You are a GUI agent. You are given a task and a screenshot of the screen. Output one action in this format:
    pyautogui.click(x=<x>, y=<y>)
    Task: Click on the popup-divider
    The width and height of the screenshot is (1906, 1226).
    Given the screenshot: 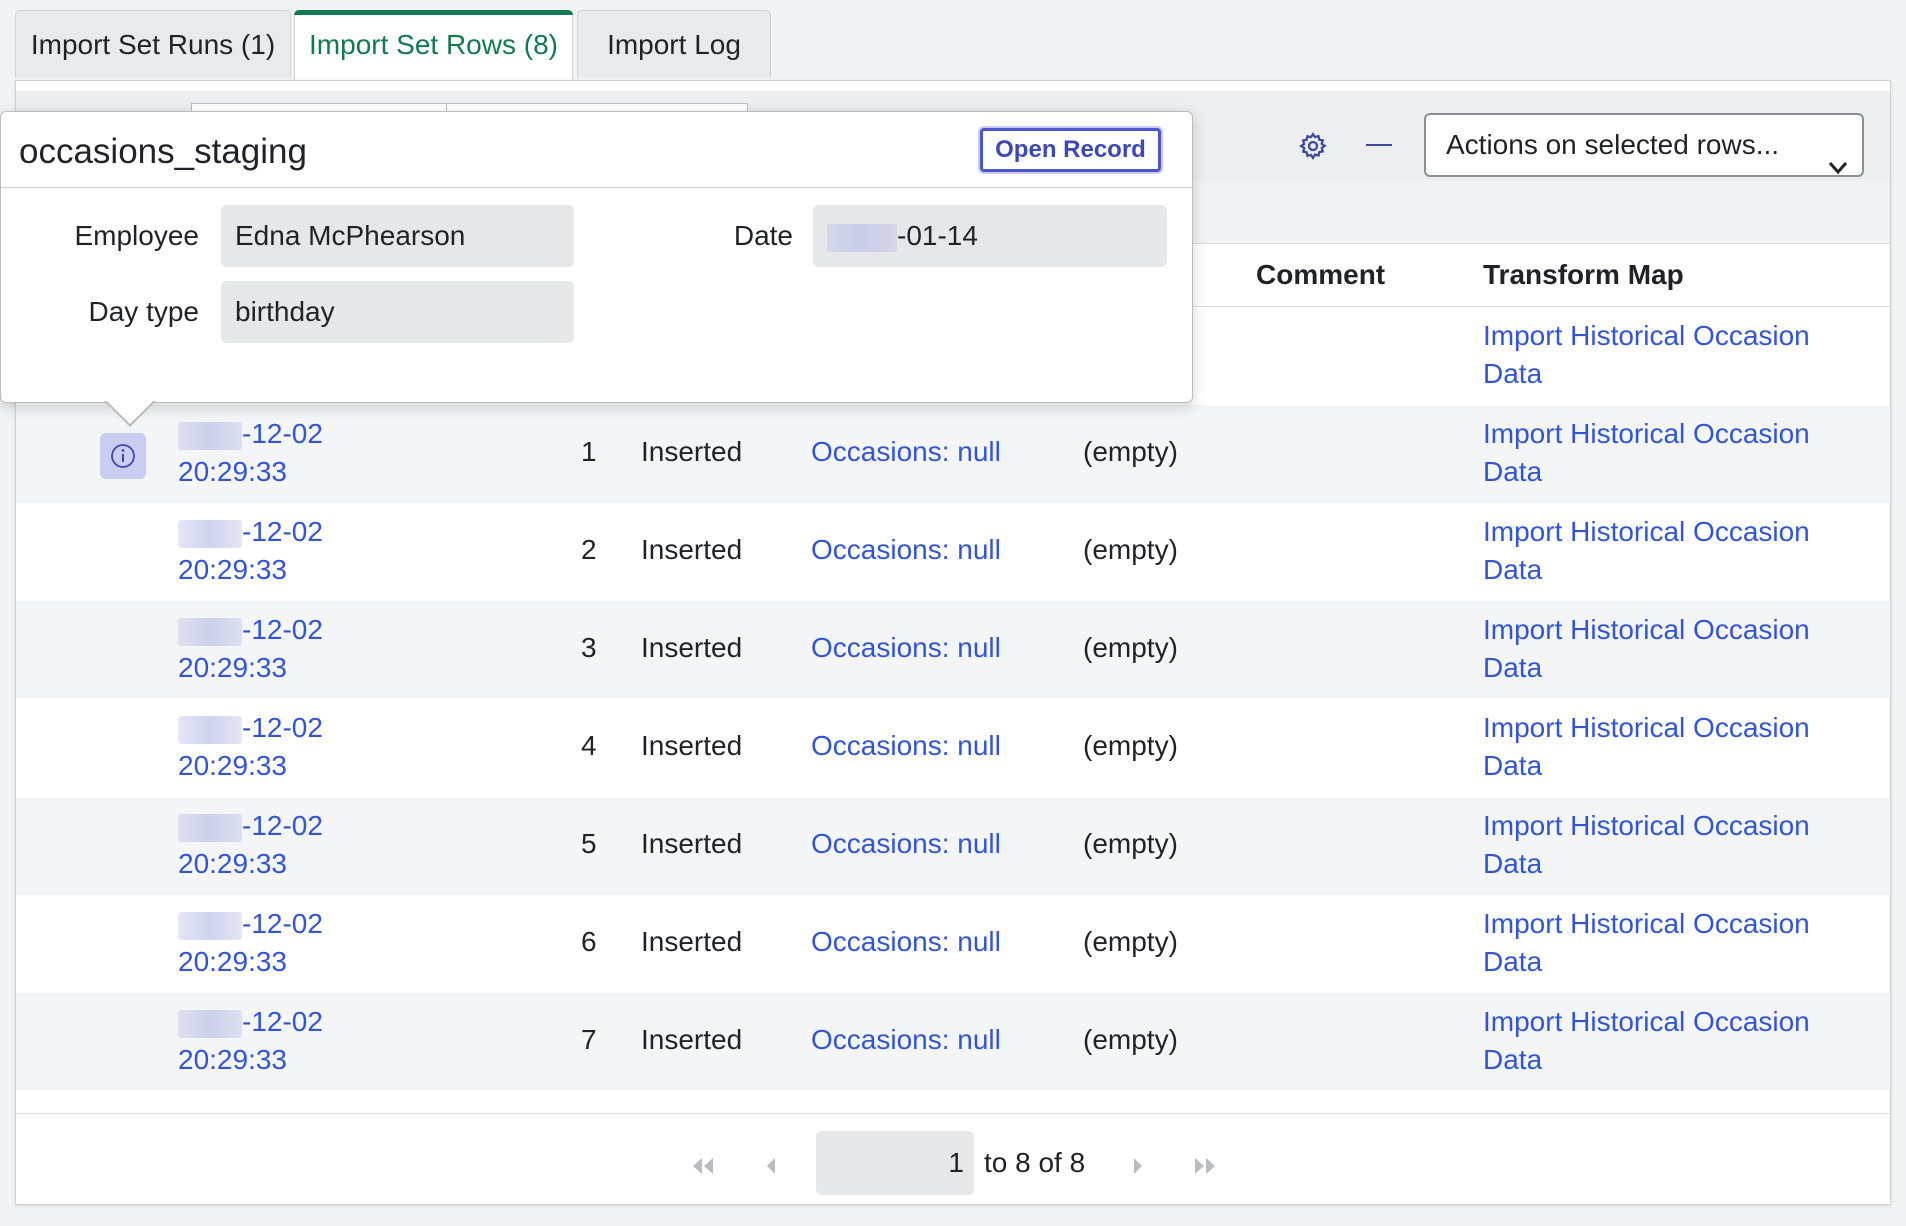 What is the action you would take?
    pyautogui.click(x=596, y=187)
    